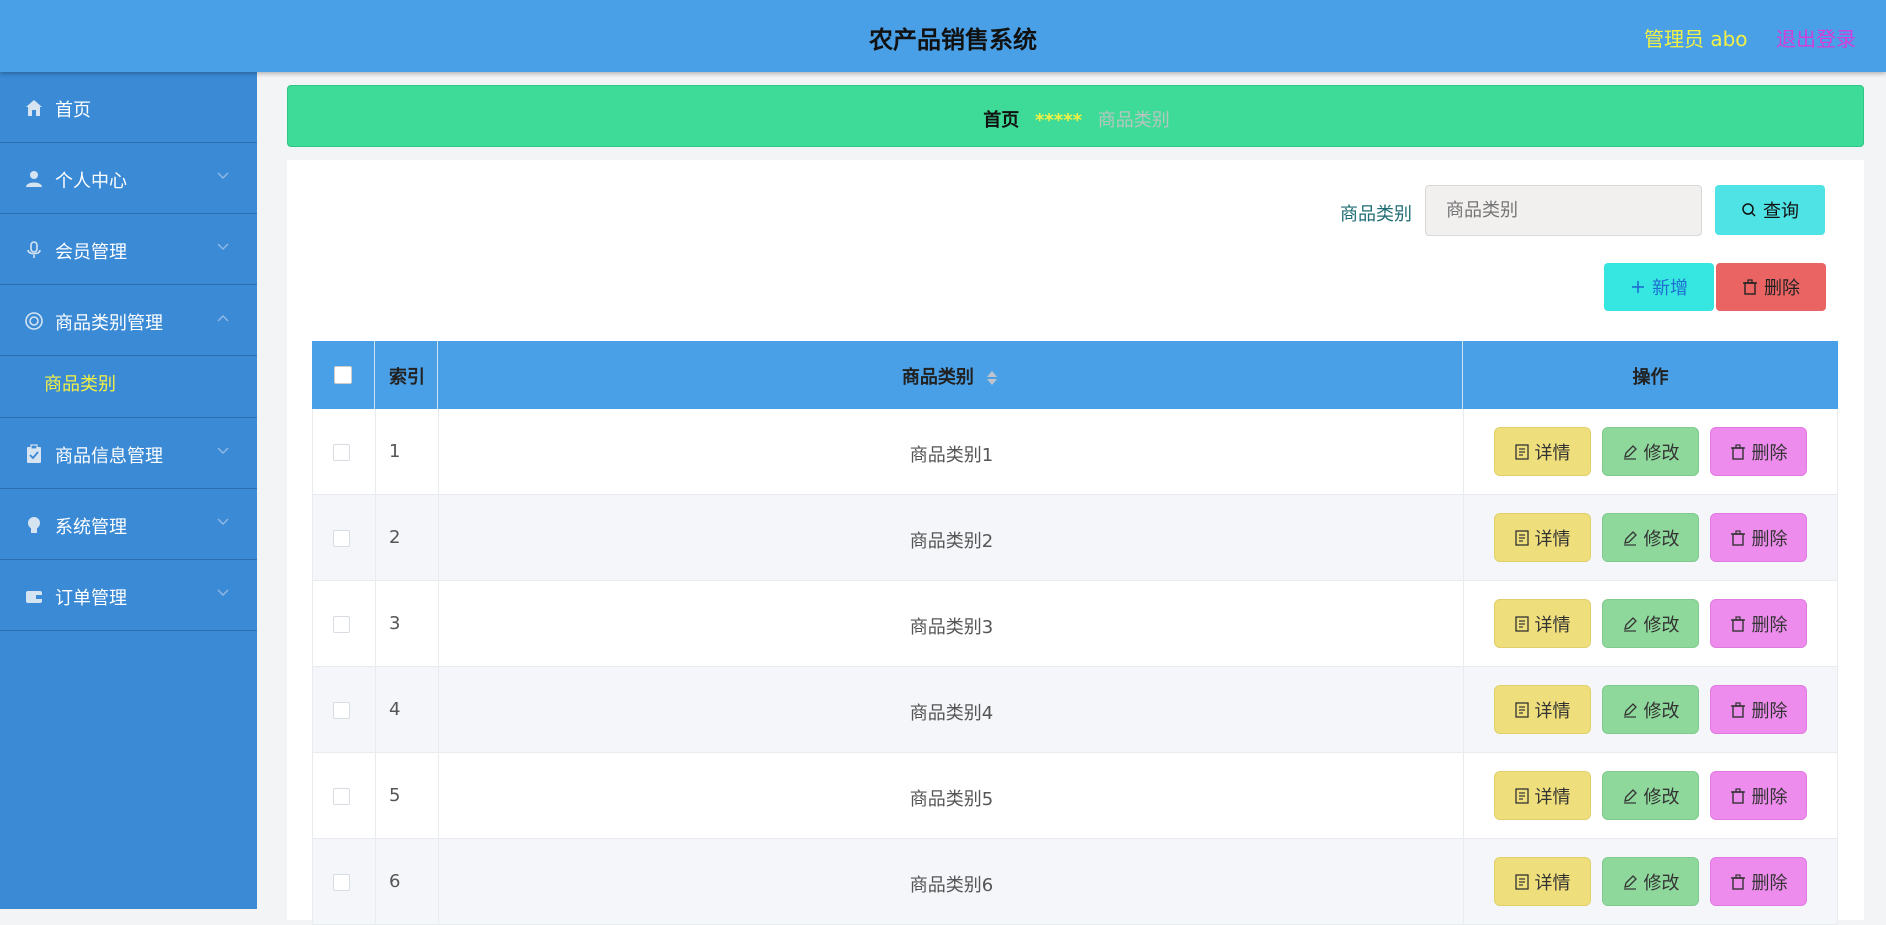 Image resolution: width=1886 pixels, height=925 pixels. Describe the element at coordinates (1133, 120) in the screenshot. I see `breadcrumb-current: 商品类别` at that location.